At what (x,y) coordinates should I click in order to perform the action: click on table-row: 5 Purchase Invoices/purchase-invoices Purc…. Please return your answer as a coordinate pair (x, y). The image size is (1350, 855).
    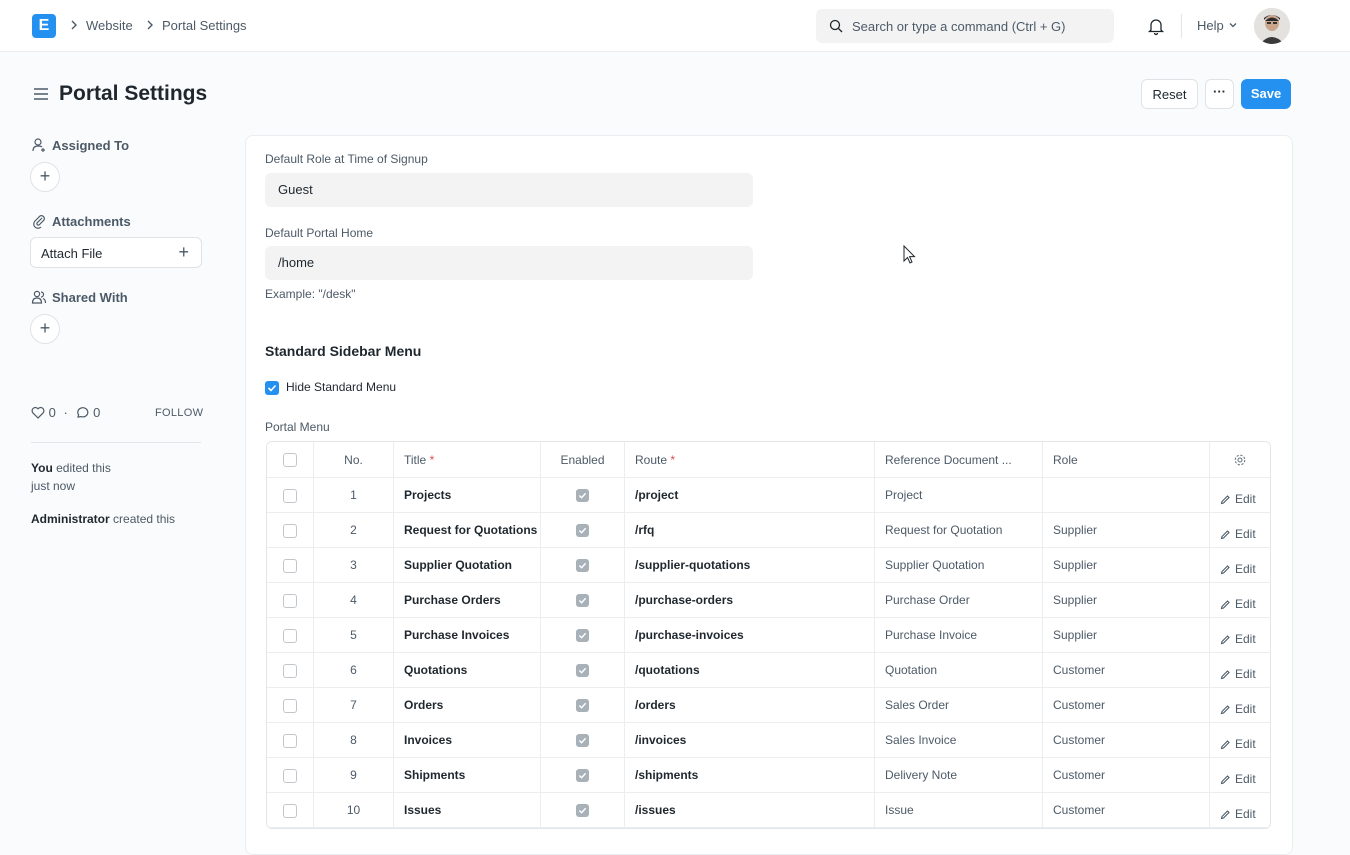
    Looking at the image, I should click on (768, 635).